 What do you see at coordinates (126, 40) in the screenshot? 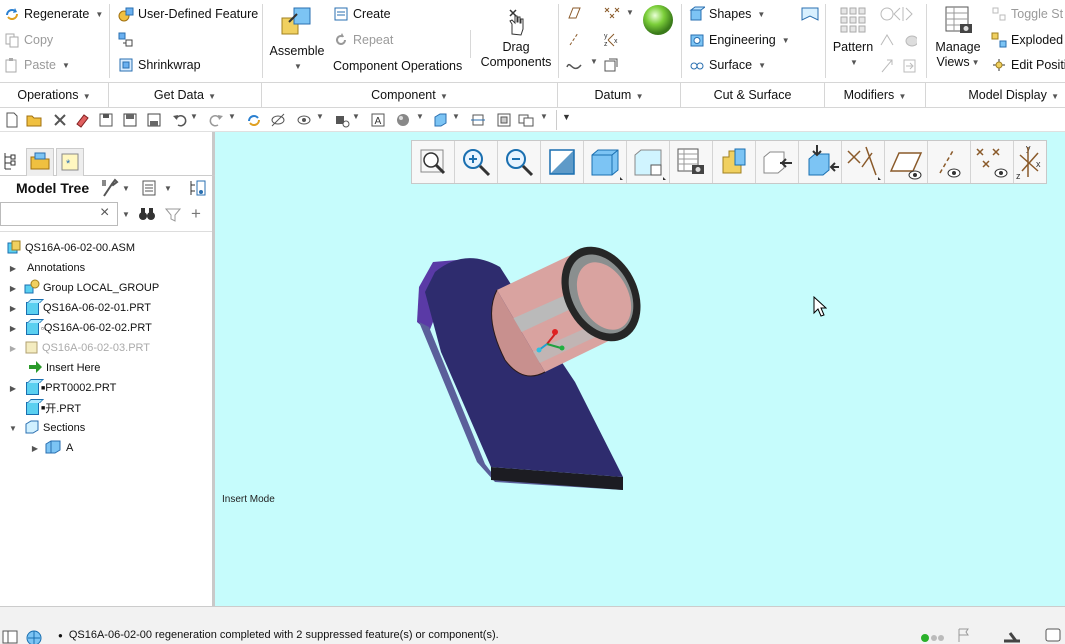
I see `get-data-small-button` at bounding box center [126, 40].